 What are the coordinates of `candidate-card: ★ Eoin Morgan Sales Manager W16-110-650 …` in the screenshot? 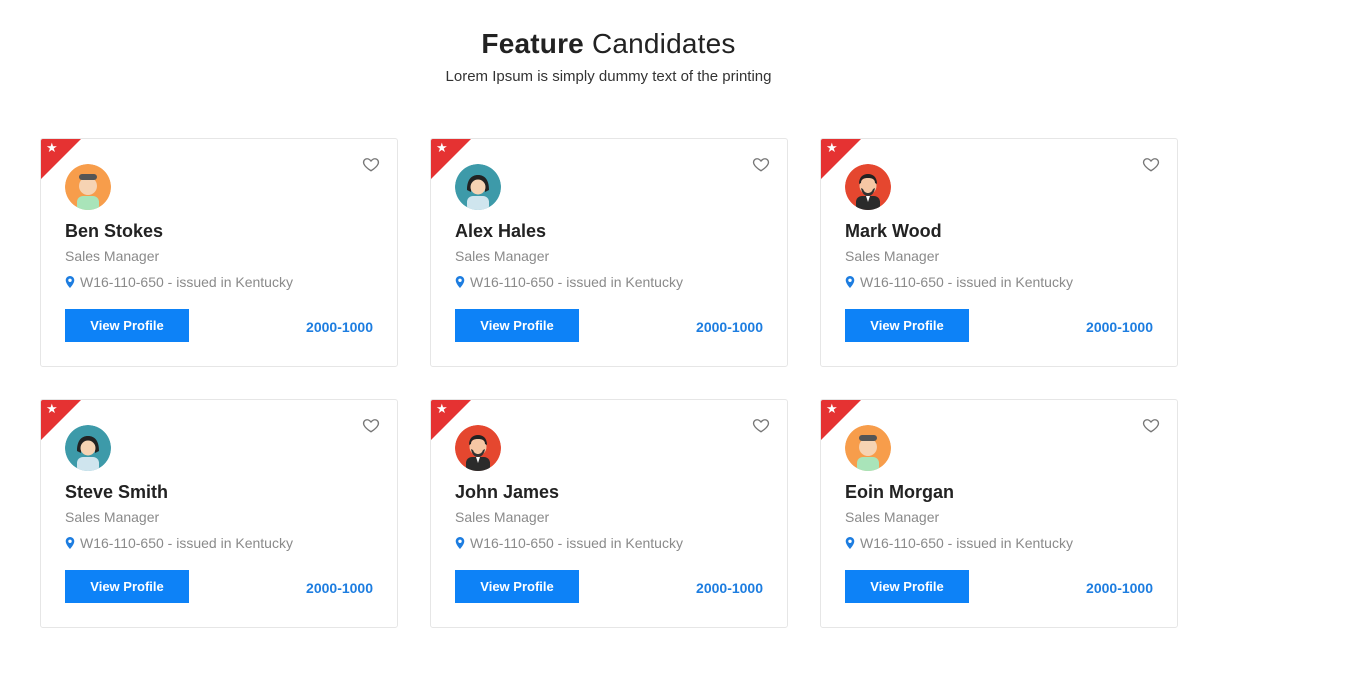 It's located at (999, 513).